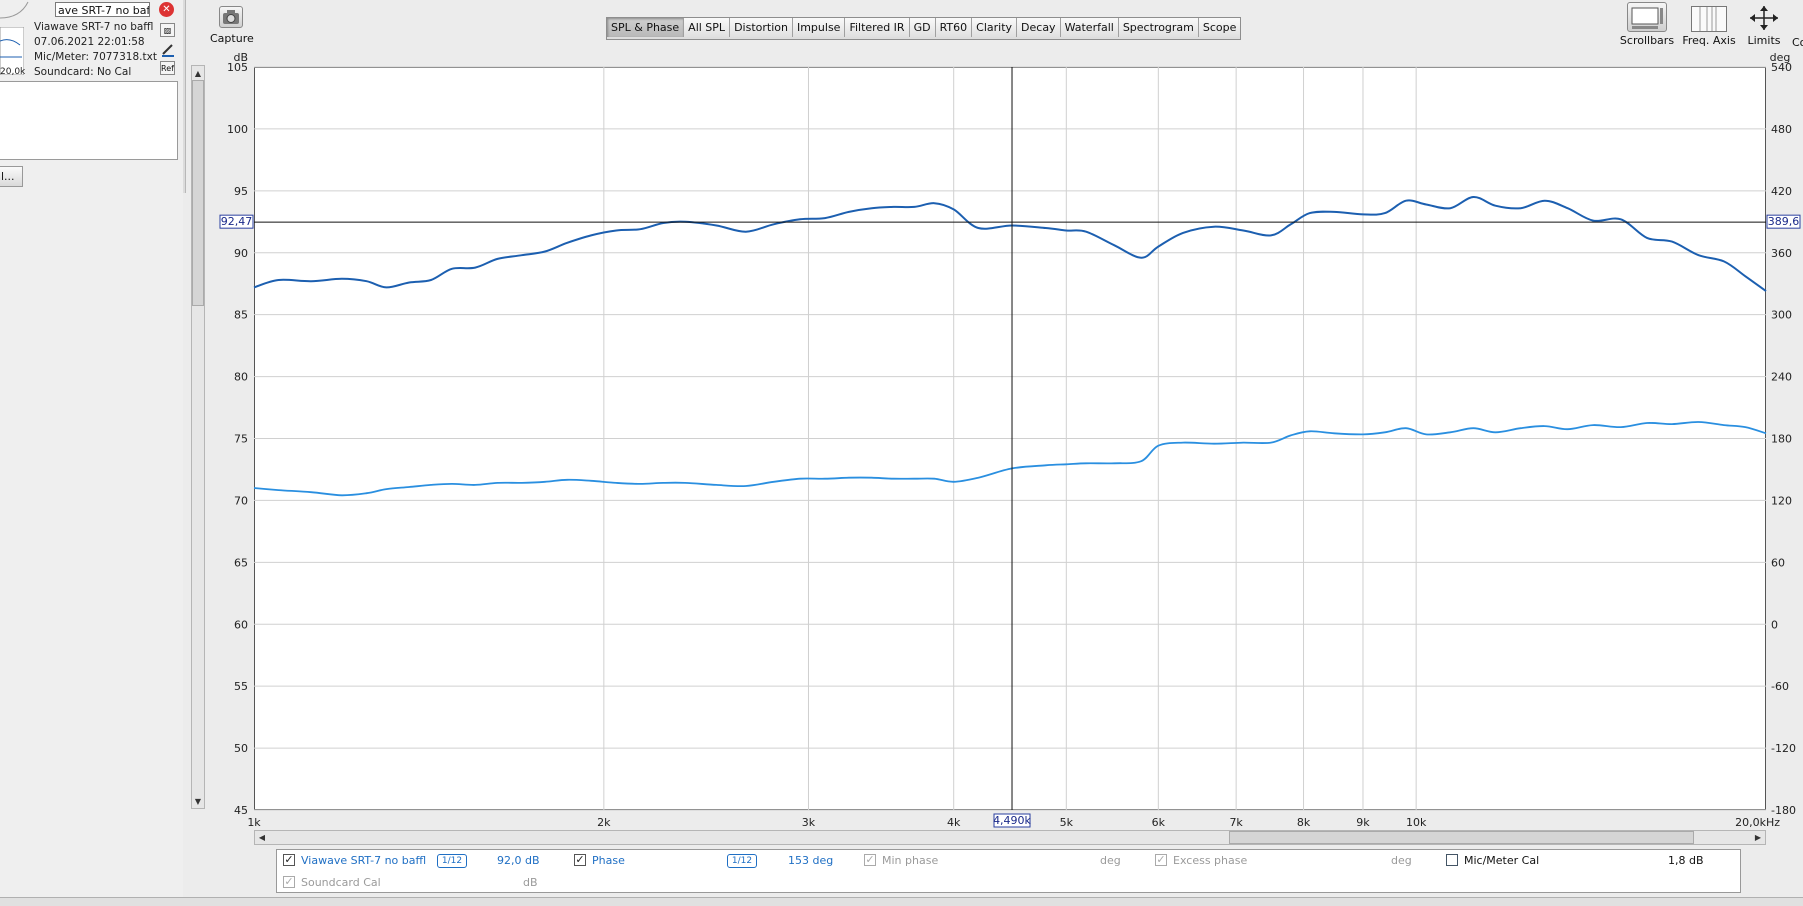  I want to click on smoothing-phase: 1/12, so click(742, 861).